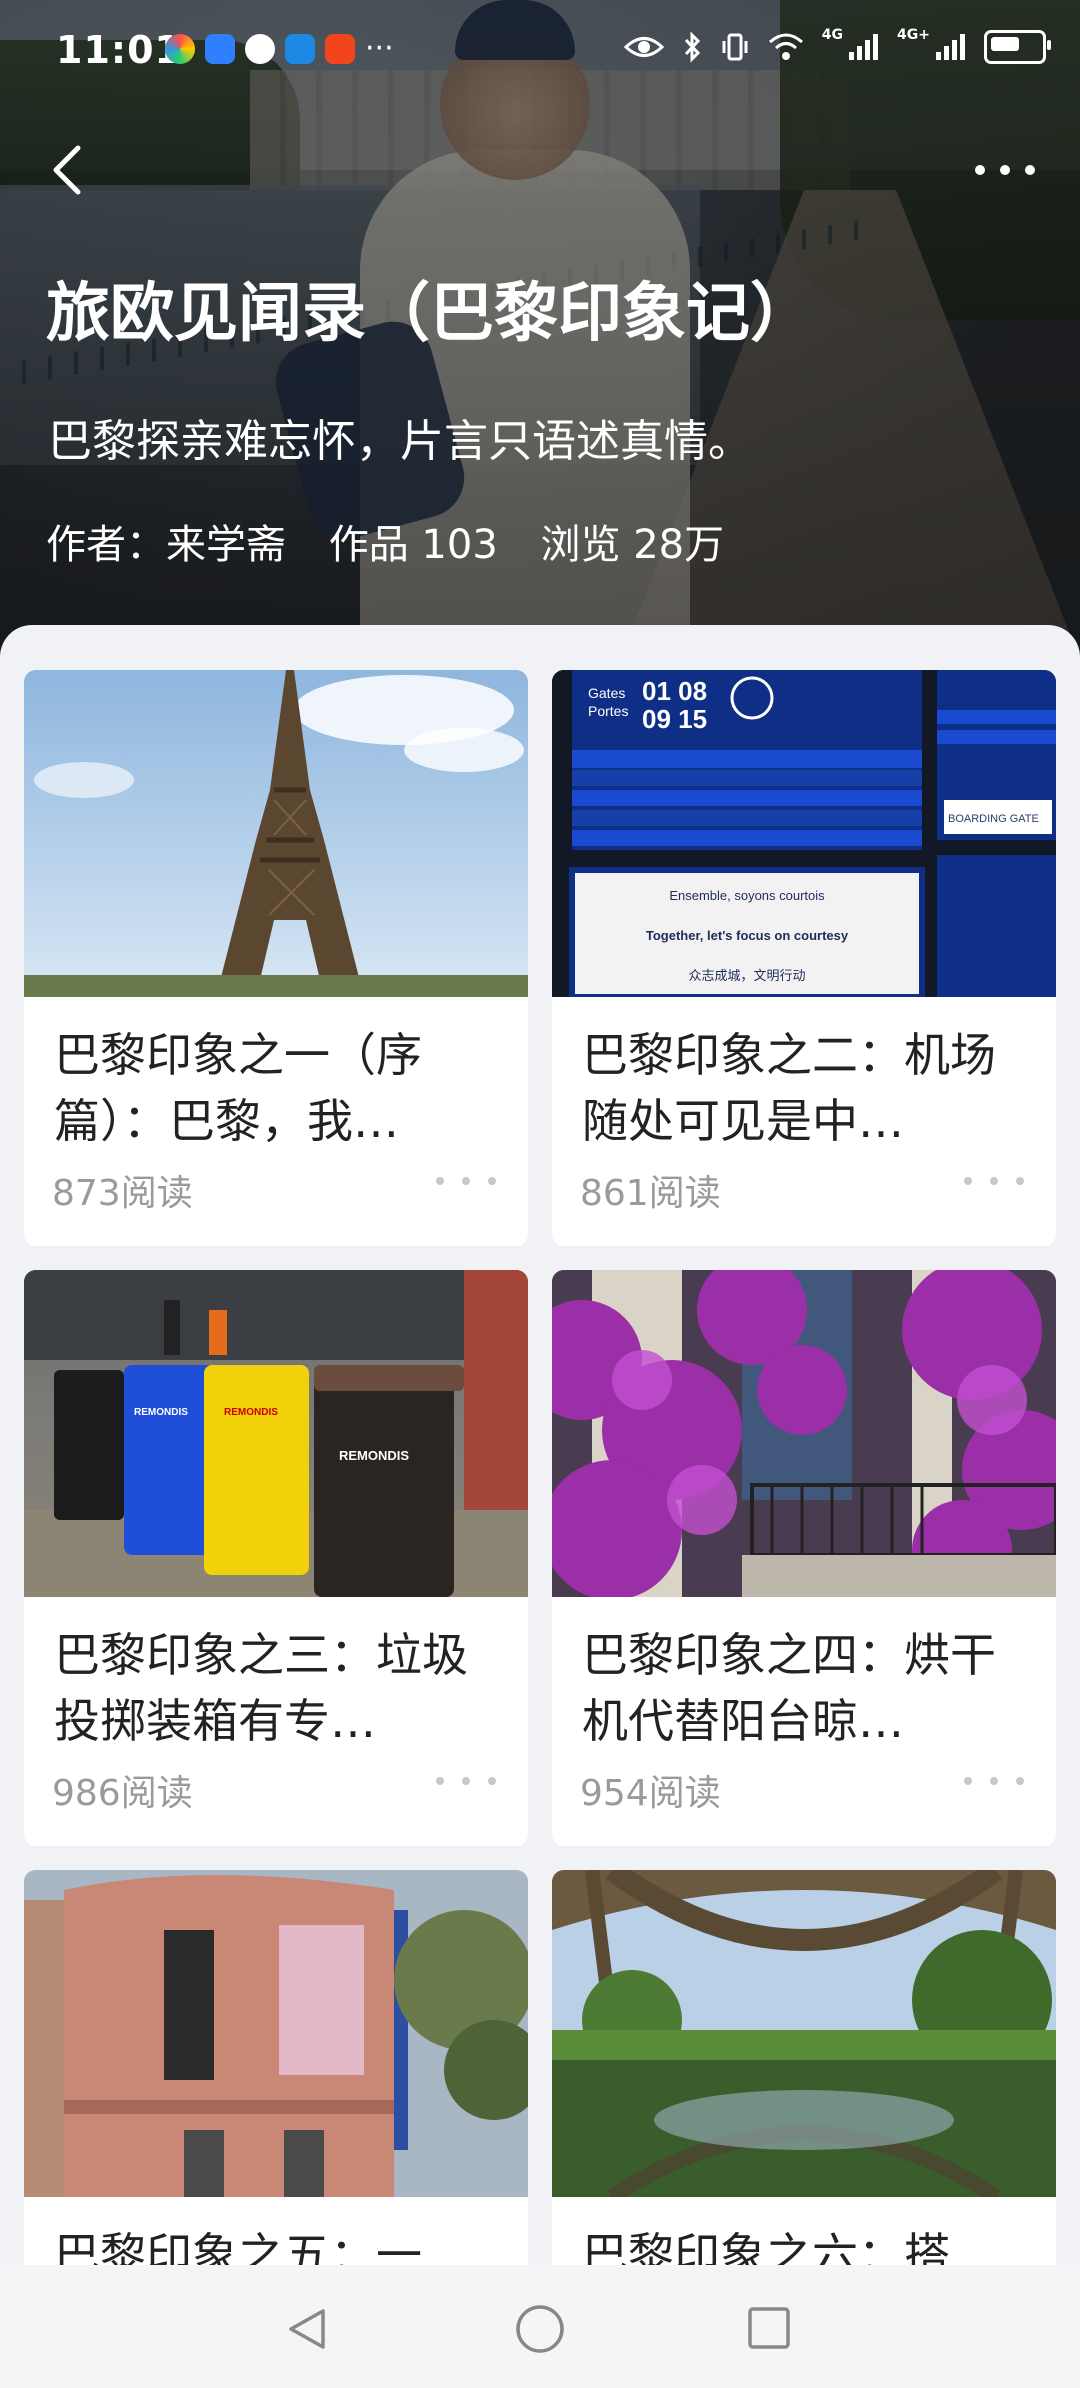 This screenshot has width=1080, height=2388. What do you see at coordinates (747, 935) in the screenshot?
I see `notice-en-text: Together, let's focus on courtesy` at bounding box center [747, 935].